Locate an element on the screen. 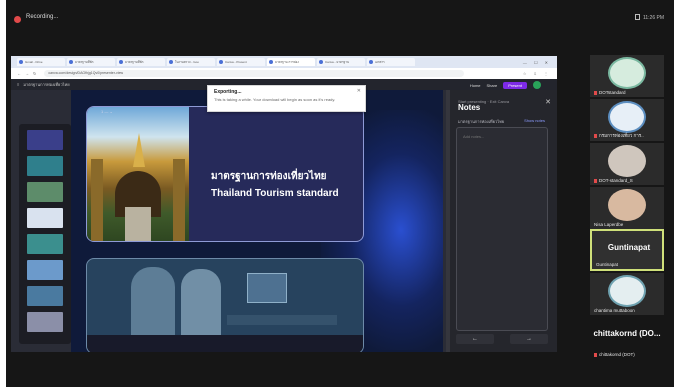  participant-tile: DOTstandard is located at coordinates (627, 76).